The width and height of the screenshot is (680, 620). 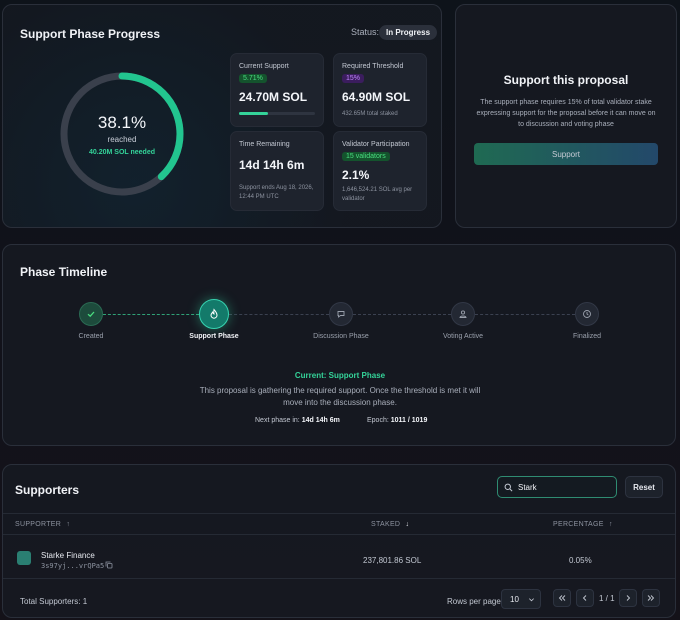 I want to click on table-header: SUPPORTER ↑ STAKED ↓ PERCENTAGE ↑, so click(x=339, y=524).